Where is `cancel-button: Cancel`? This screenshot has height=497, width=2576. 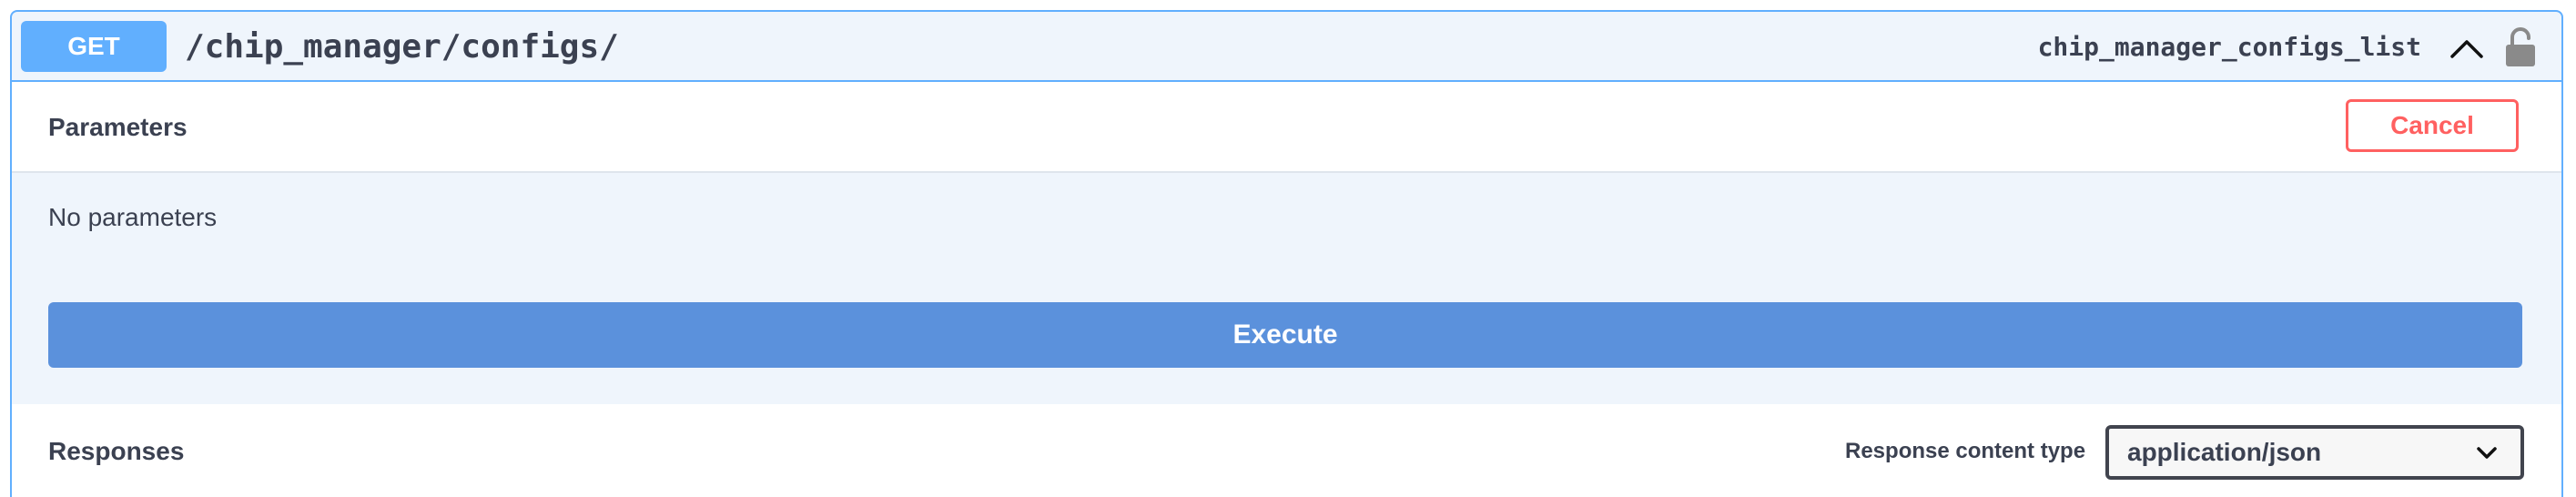
cancel-button: Cancel is located at coordinates (2432, 126).